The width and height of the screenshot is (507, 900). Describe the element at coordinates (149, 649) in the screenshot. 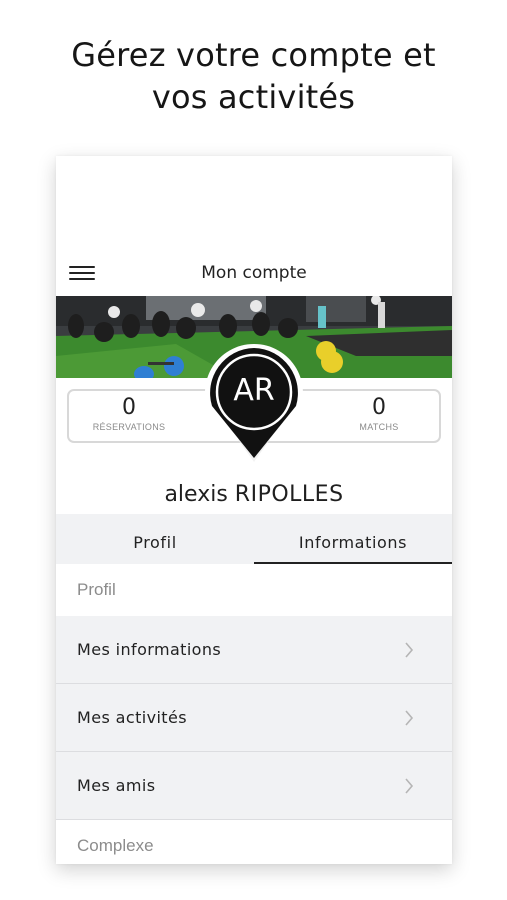

I see `list-item-label: Mes informations` at that location.